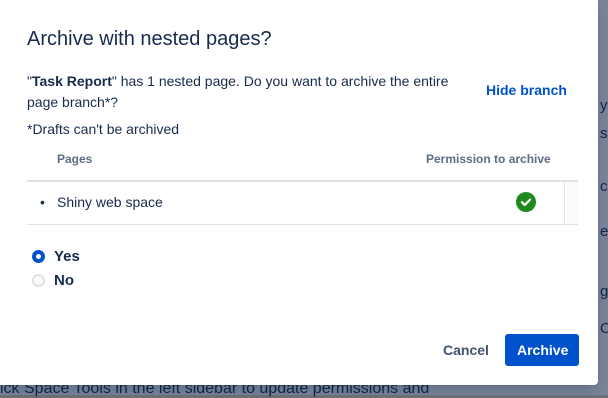 This screenshot has width=608, height=398. I want to click on page-name-cell: Shiny web space, so click(110, 202).